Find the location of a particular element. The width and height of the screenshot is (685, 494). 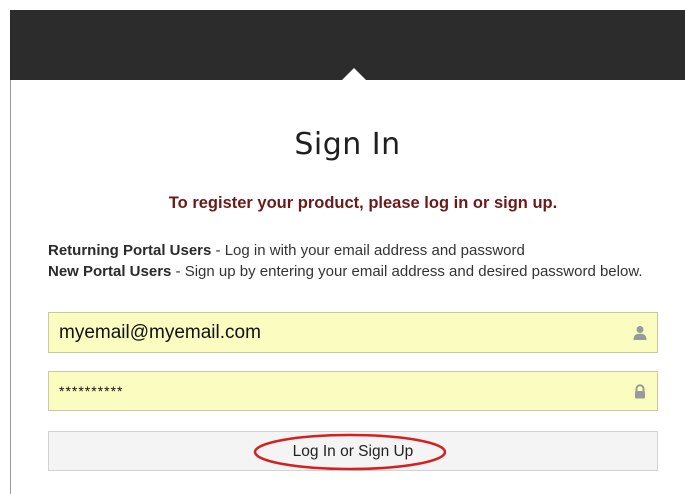

lock-icon is located at coordinates (640, 391).